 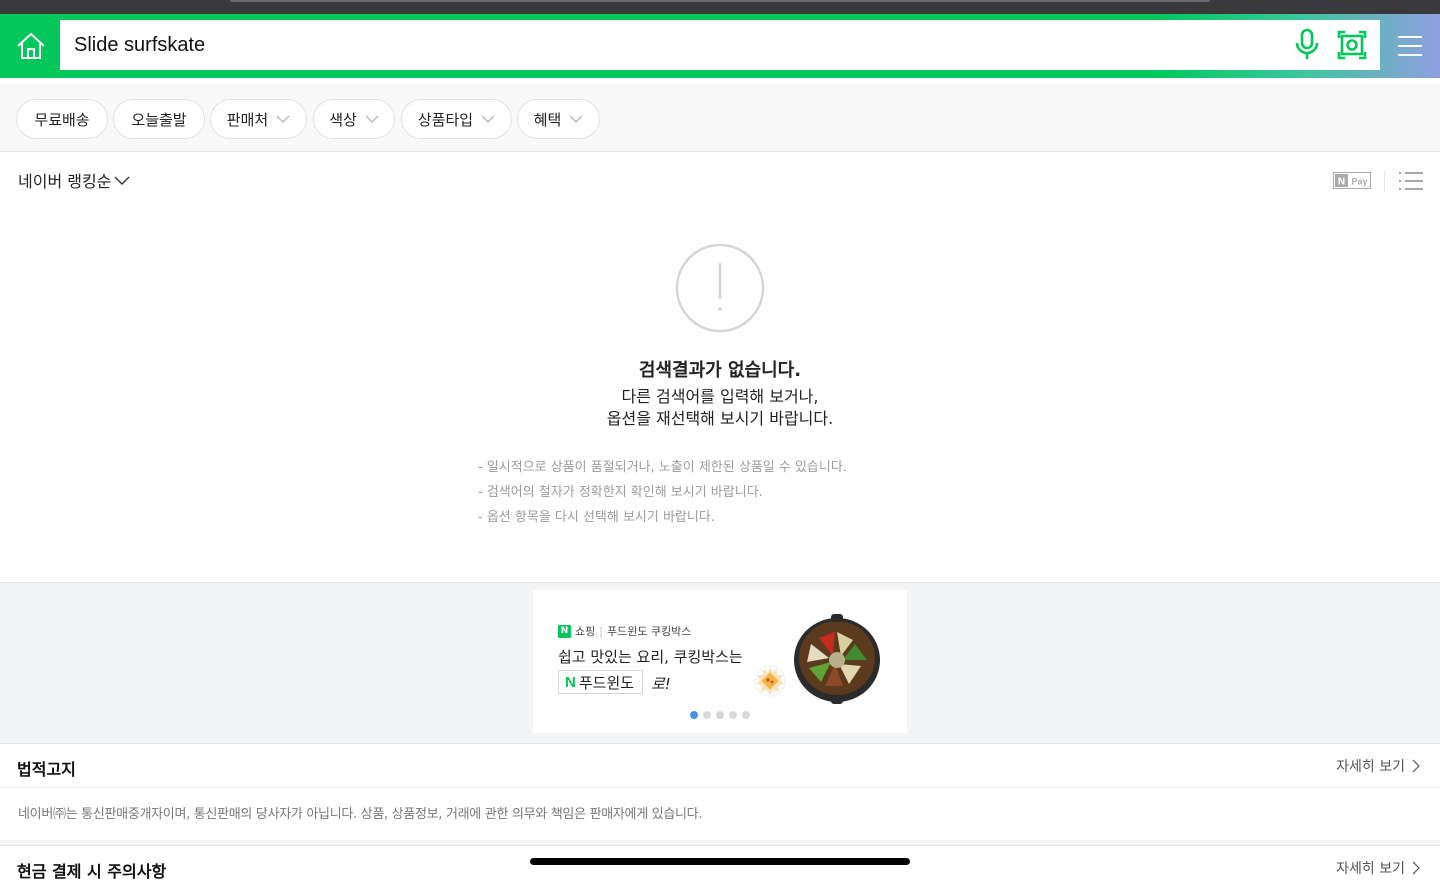 I want to click on empty-result-description: 다른 검색어를 입력해 보거나, 옵션을 재선택해 보시기 바랍니다., so click(x=720, y=408).